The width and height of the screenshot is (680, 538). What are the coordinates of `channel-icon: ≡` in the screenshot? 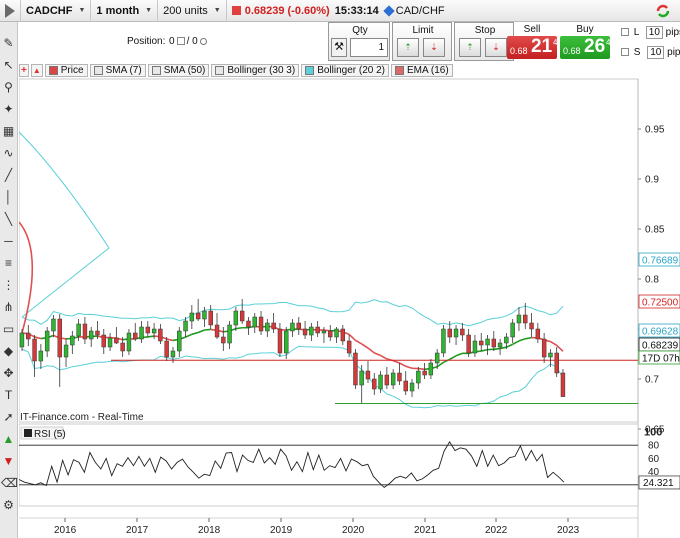 It's located at (8, 263).